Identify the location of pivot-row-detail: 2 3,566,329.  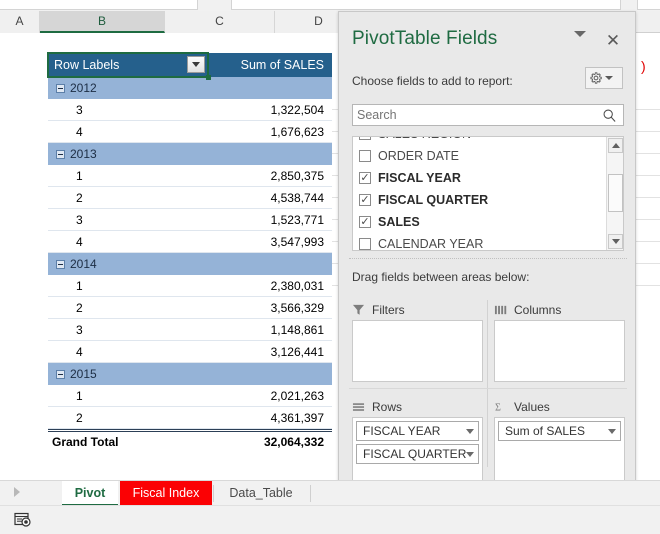
(190, 308).